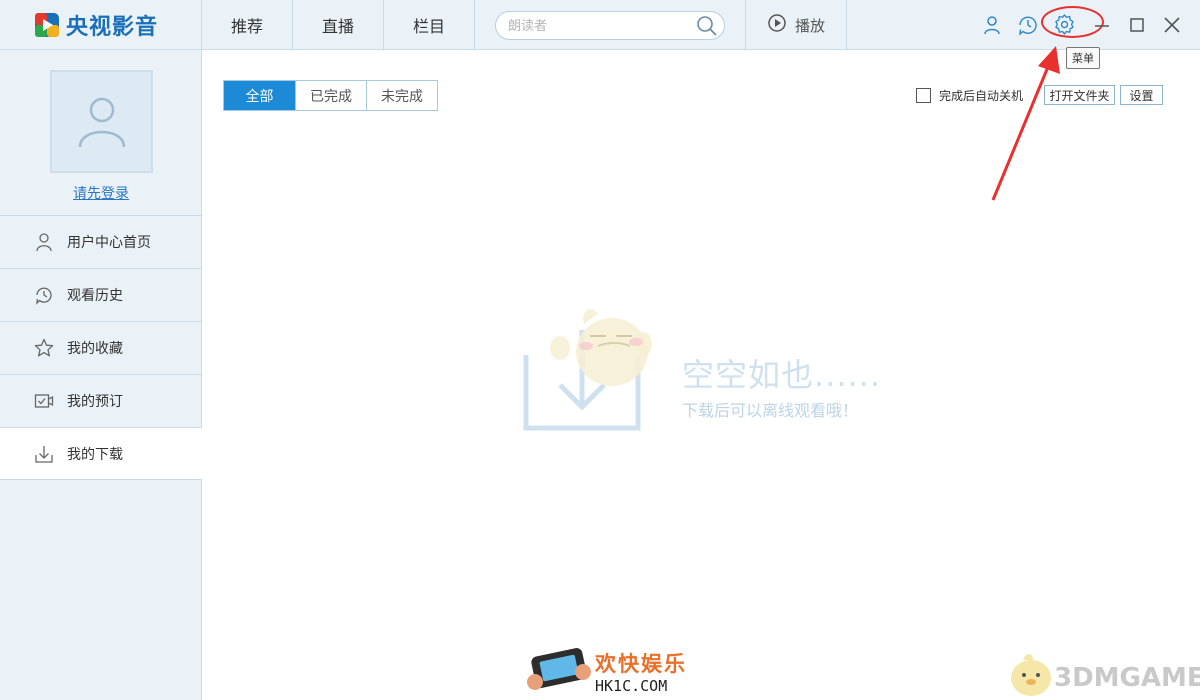 This screenshot has height=700, width=1200. Describe the element at coordinates (777, 25) in the screenshot. I see `play-icon` at that location.